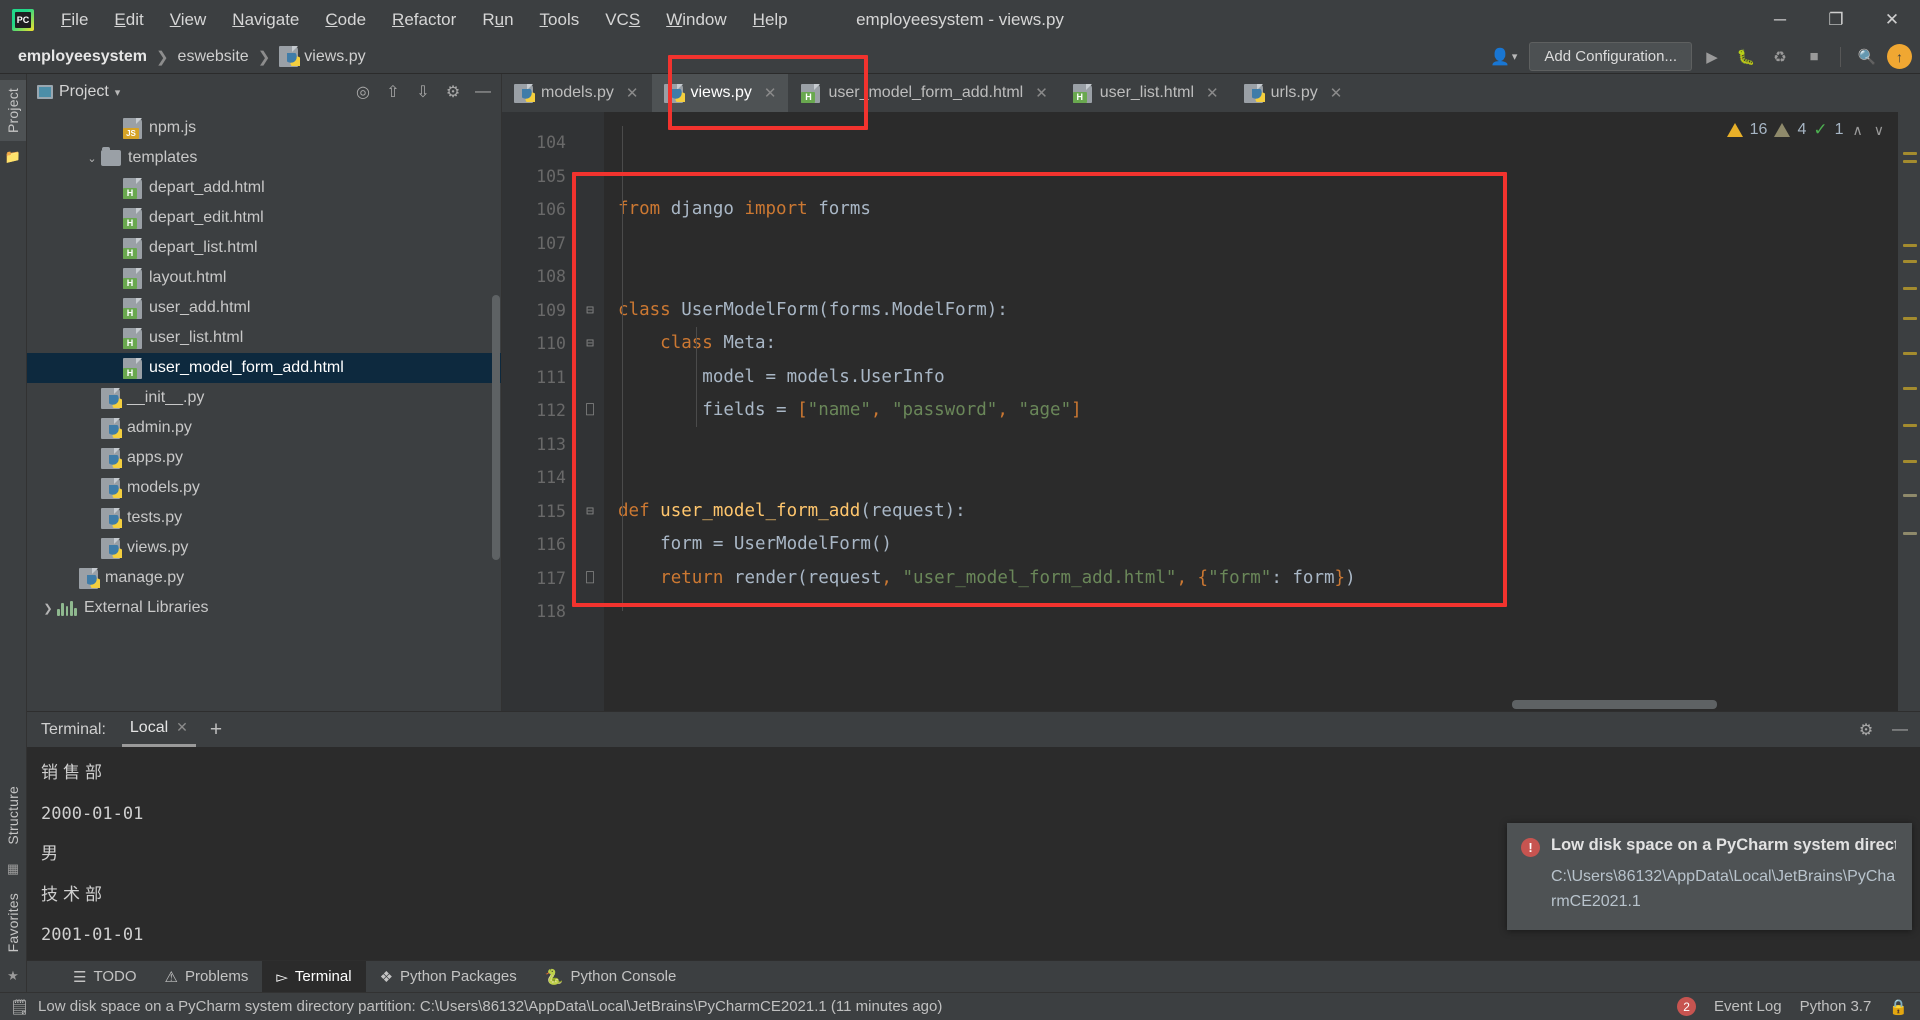 The image size is (1920, 1020). What do you see at coordinates (264, 368) in the screenshot?
I see `tree-item: user_model_form_add.html` at bounding box center [264, 368].